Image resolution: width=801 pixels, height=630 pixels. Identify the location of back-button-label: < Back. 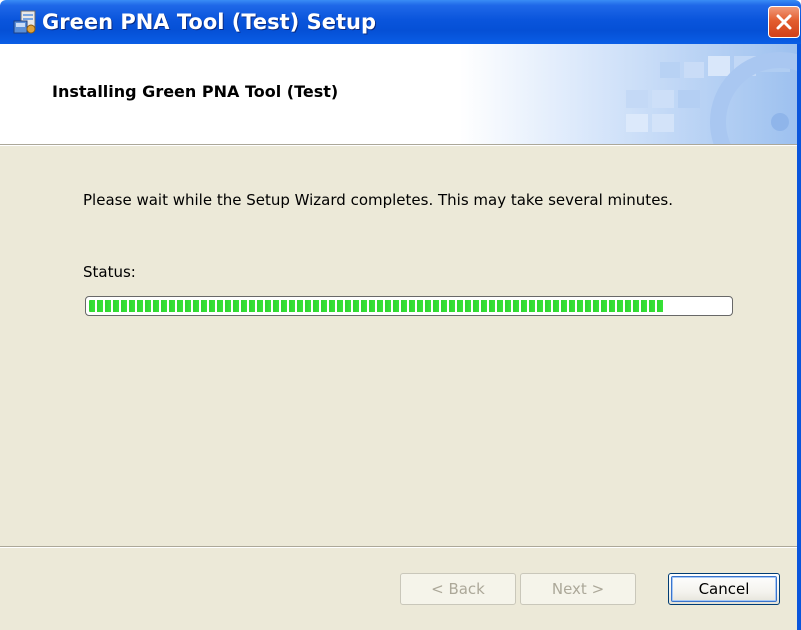
(458, 589).